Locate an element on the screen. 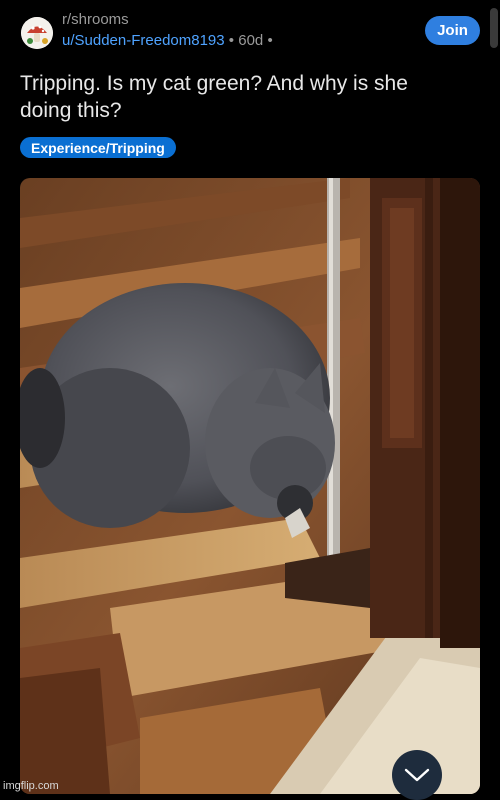 The image size is (500, 800). mushroom-avatar-icon is located at coordinates (37, 33).